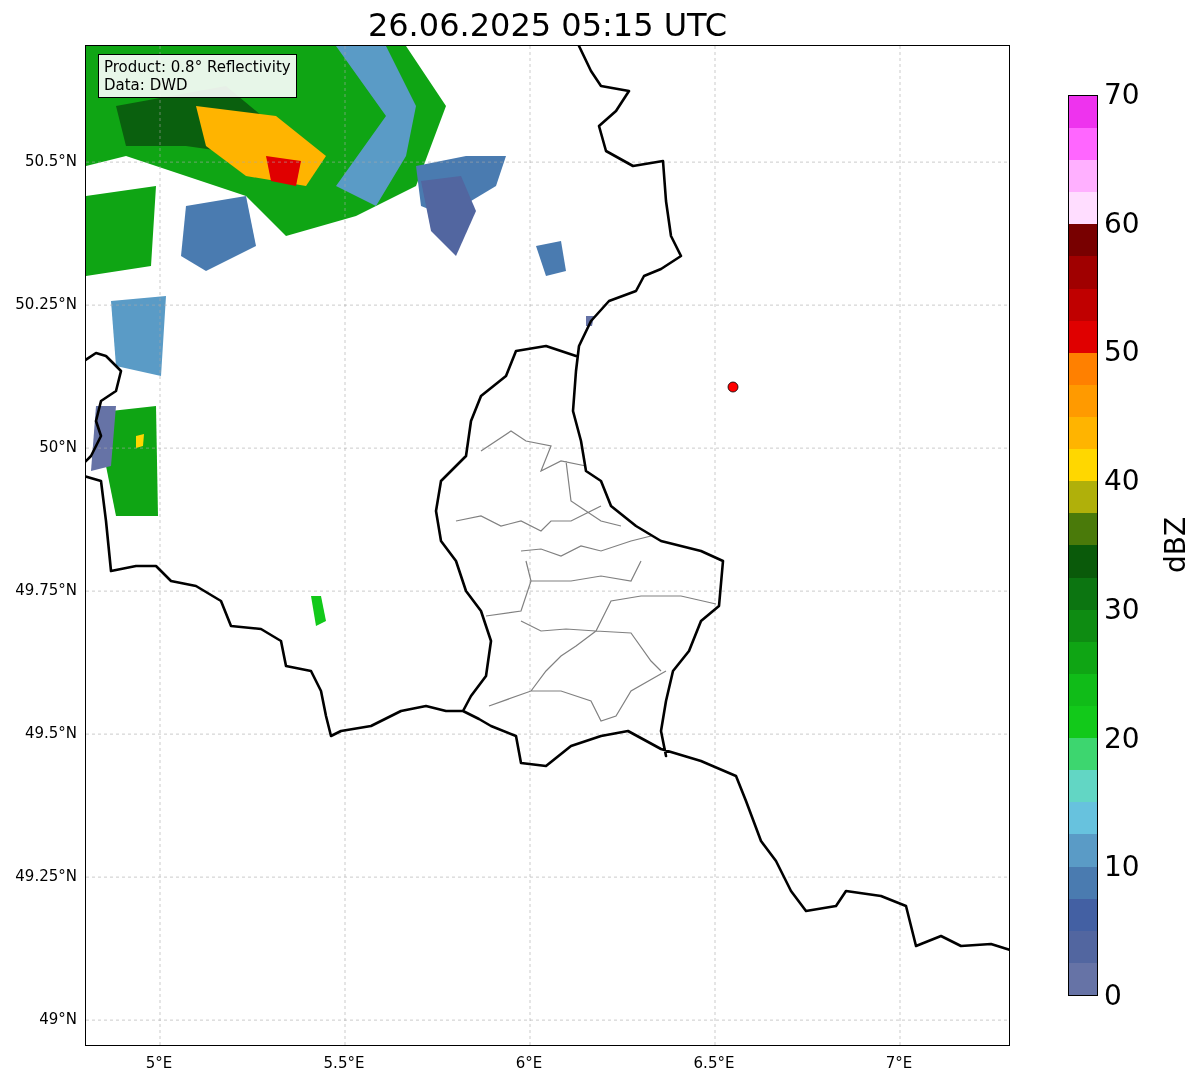 This screenshot has width=1202, height=1081. Describe the element at coordinates (344, 1063) in the screenshot. I see `longitude-tick-label: 5.5°E` at that location.